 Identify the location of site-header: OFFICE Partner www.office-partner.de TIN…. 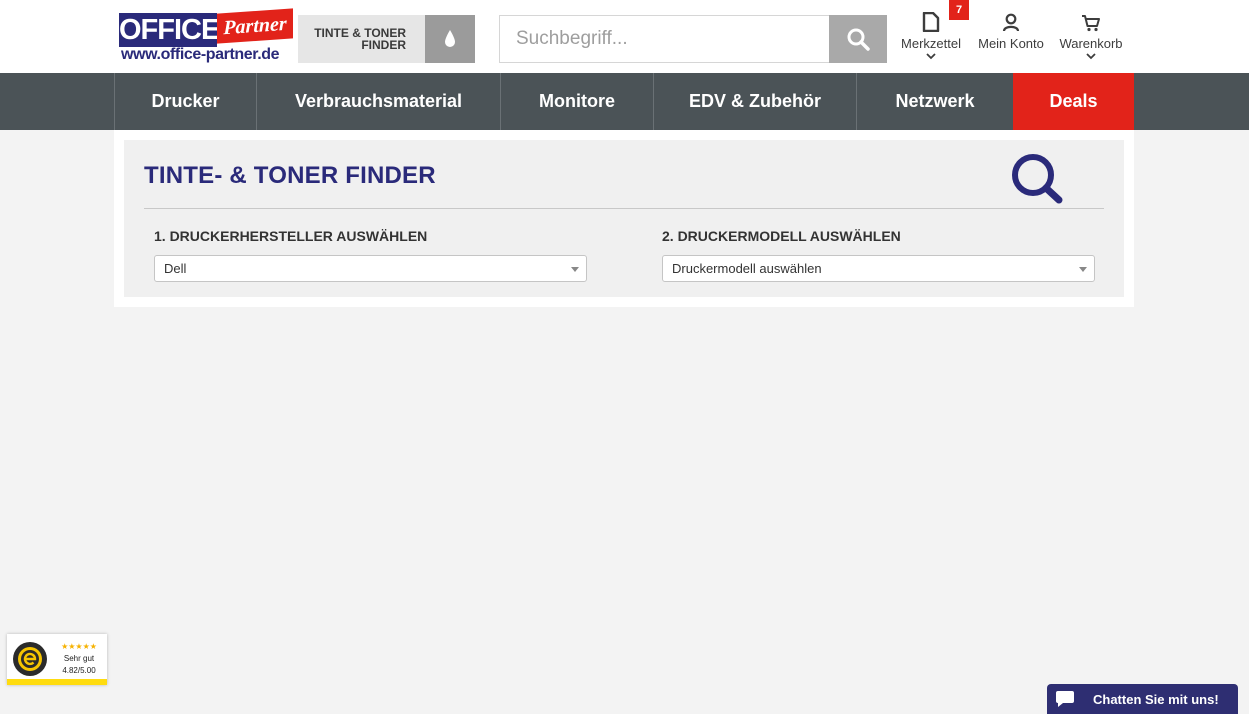
(624, 36).